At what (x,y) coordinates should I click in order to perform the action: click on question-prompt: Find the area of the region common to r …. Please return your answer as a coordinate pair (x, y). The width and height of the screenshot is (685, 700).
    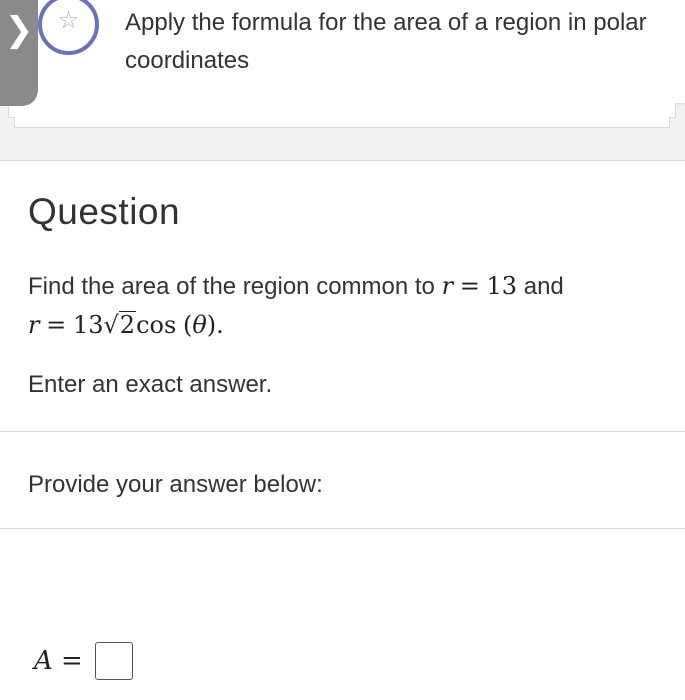
    Looking at the image, I should click on (348, 306).